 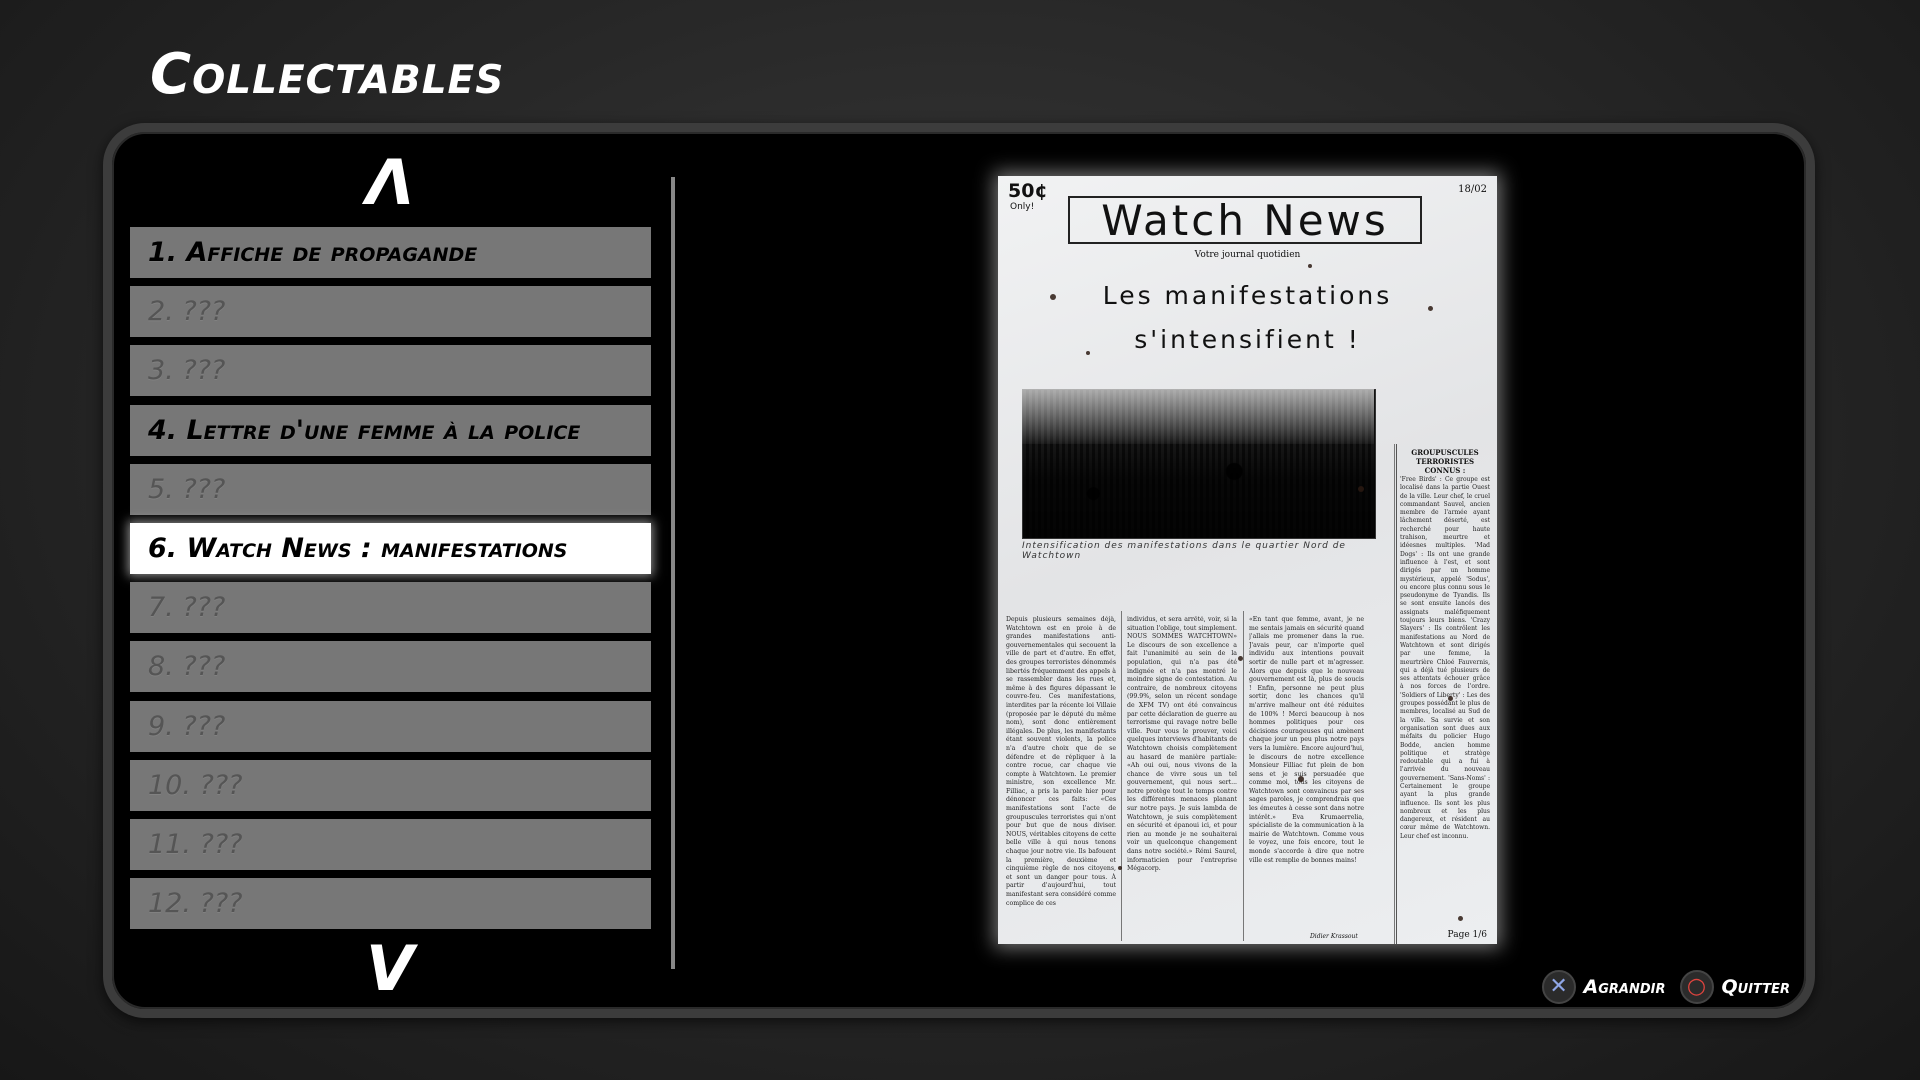 What do you see at coordinates (390, 667) in the screenshot?
I see `list-item: 8. ???` at bounding box center [390, 667].